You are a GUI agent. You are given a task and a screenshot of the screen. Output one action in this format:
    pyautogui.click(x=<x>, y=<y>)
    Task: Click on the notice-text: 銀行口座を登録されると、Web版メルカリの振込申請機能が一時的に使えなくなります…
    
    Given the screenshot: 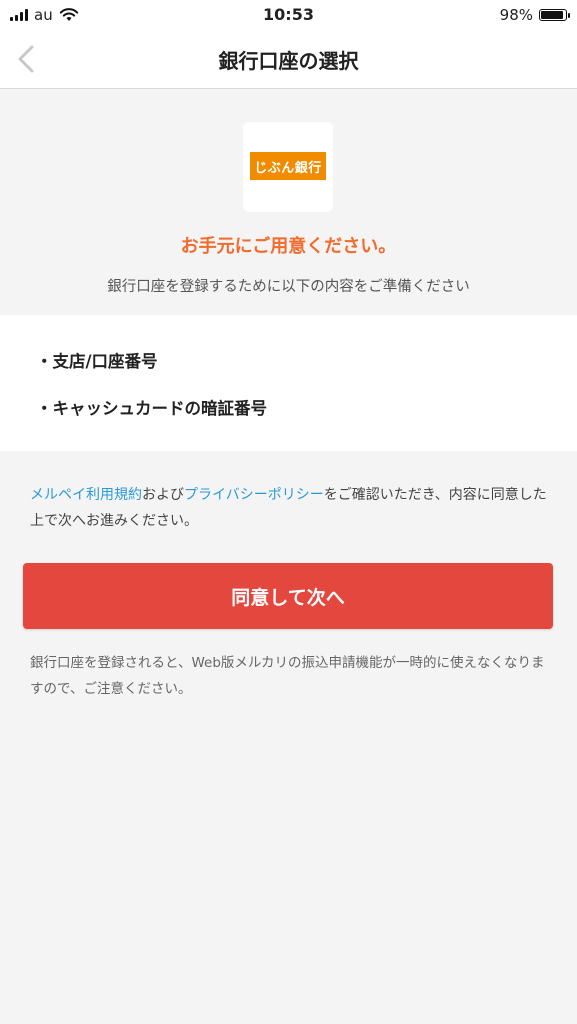 What is the action you would take?
    pyautogui.click(x=287, y=676)
    